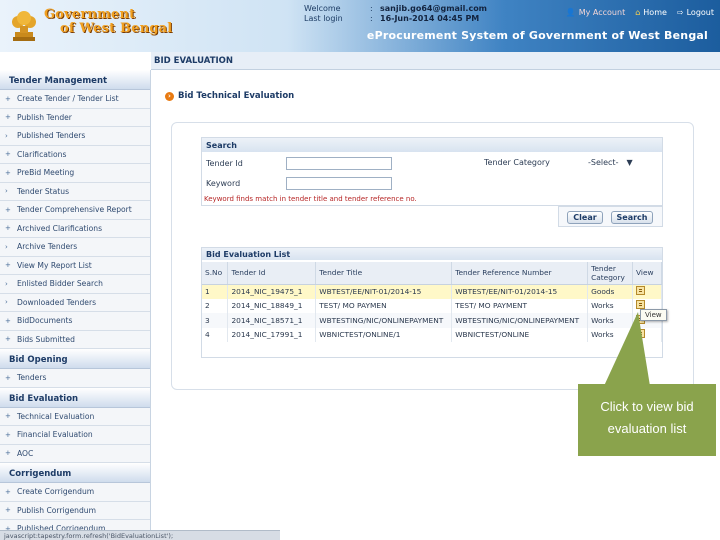  What do you see at coordinates (653, 315) in the screenshot?
I see `view-tooltip: View` at bounding box center [653, 315].